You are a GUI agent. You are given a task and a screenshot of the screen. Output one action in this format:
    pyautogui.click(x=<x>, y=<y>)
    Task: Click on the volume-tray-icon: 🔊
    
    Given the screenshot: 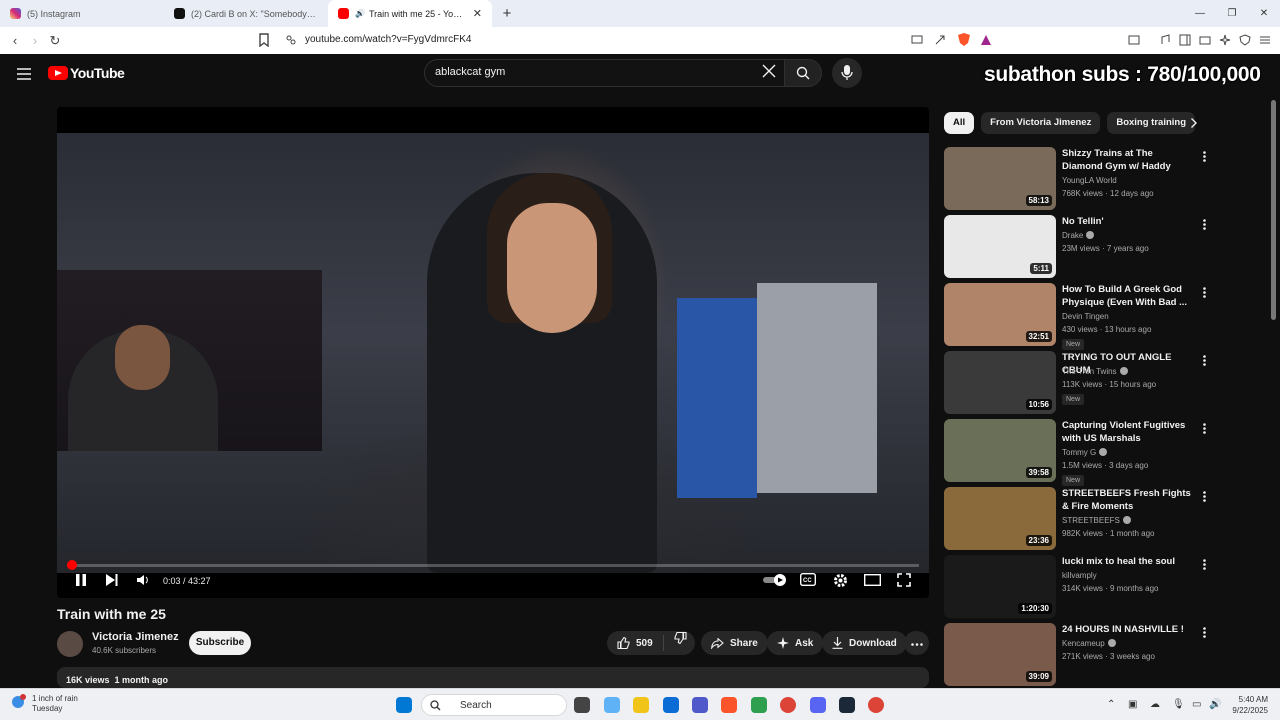 What is the action you would take?
    pyautogui.click(x=1215, y=704)
    